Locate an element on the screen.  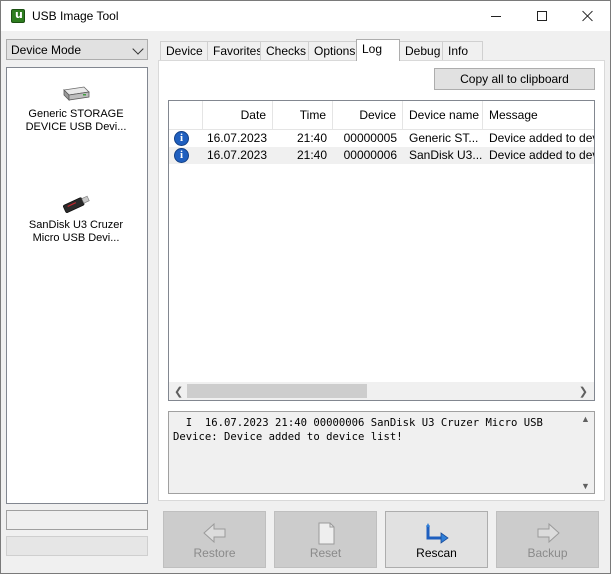
backup-button-label: Backup is located at coordinates (547, 553).